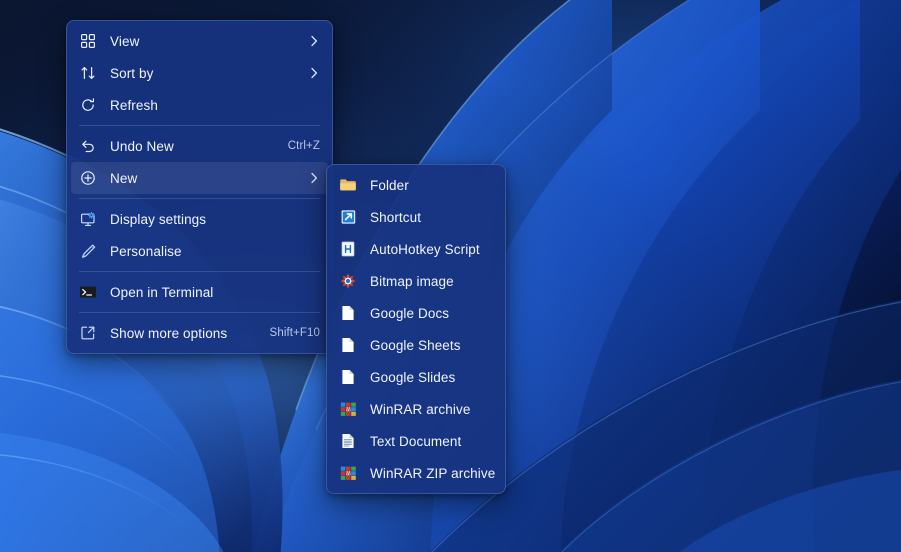 The width and height of the screenshot is (901, 552). Describe the element at coordinates (410, 313) in the screenshot. I see `submenu-item-label: Google Docs` at that location.